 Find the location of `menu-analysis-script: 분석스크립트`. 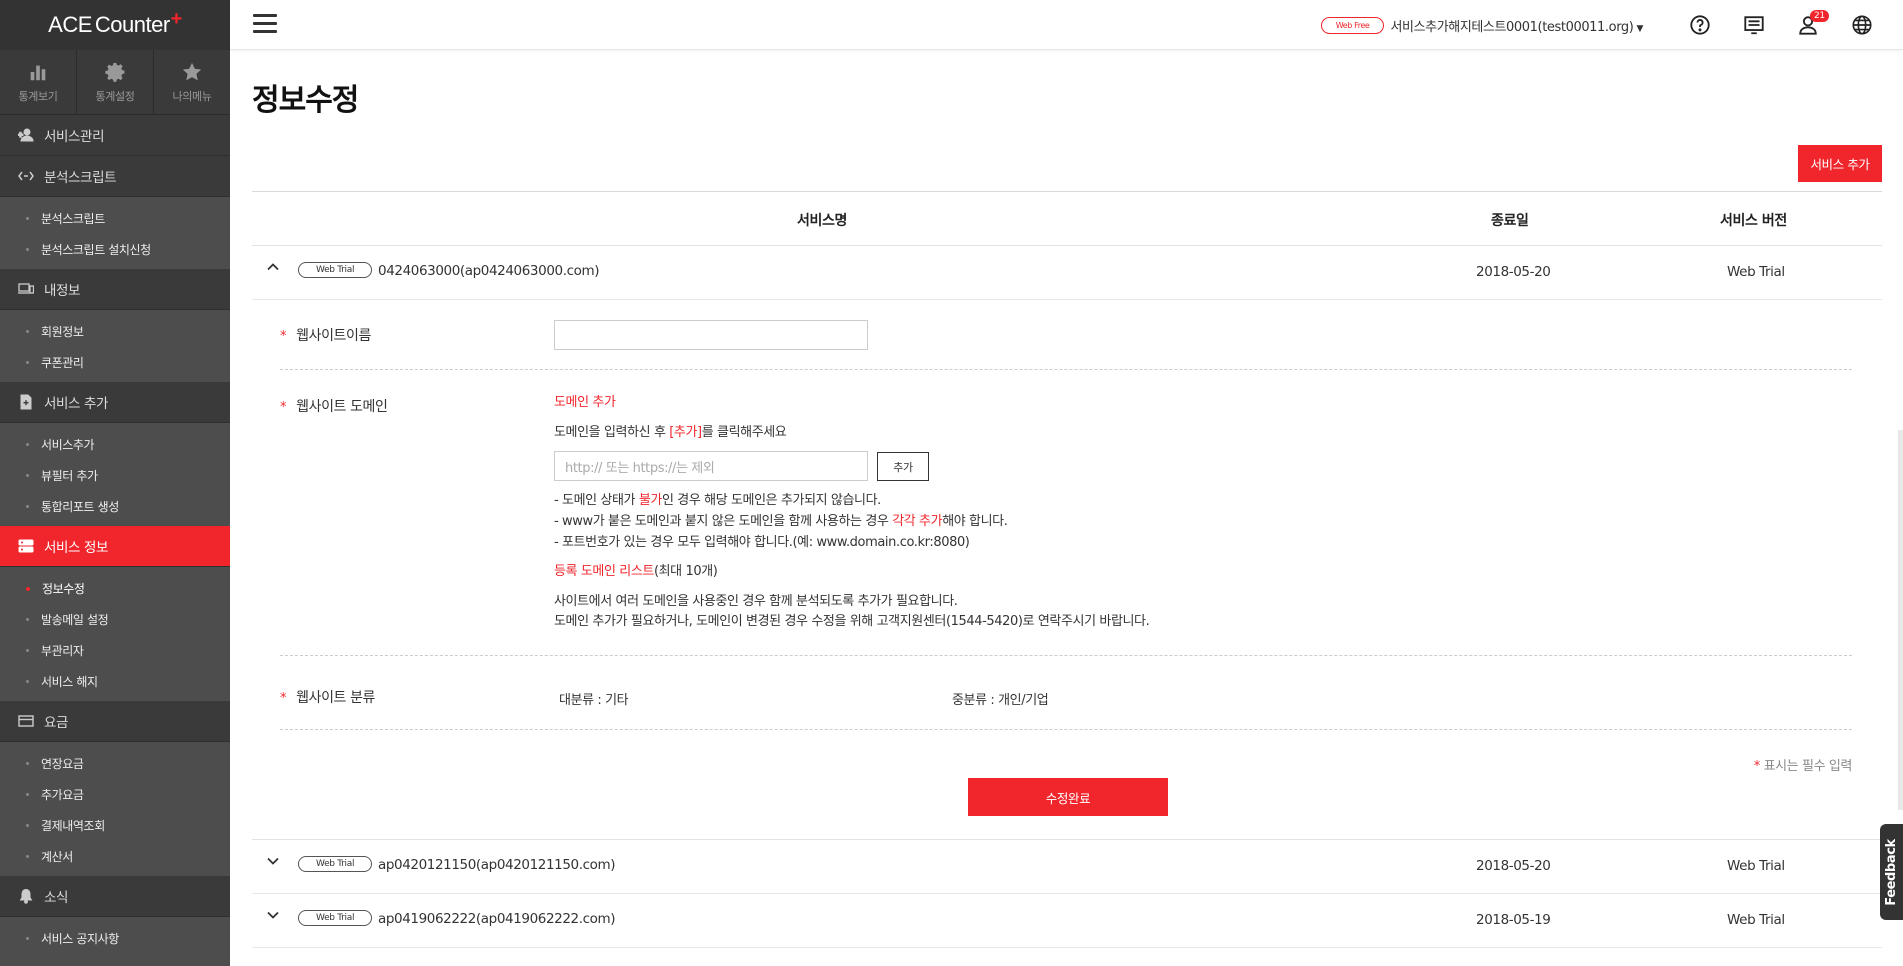

menu-analysis-script: 분석스크립트 is located at coordinates (115, 176).